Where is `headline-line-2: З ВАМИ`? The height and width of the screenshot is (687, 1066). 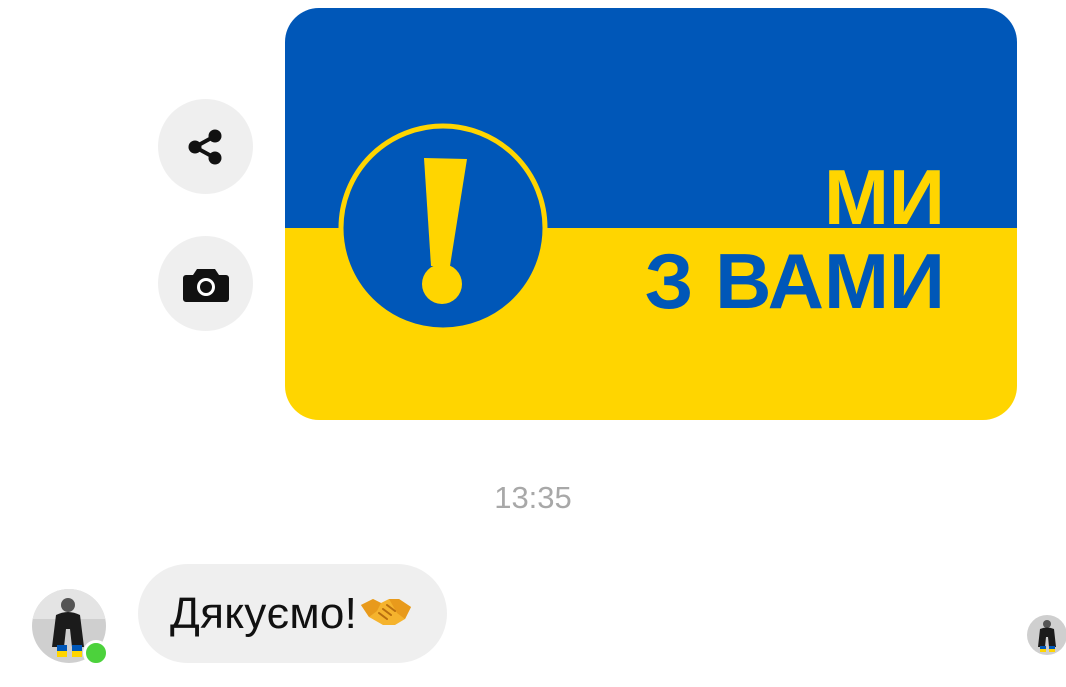
headline-line-2: З ВАМИ is located at coordinates (795, 281).